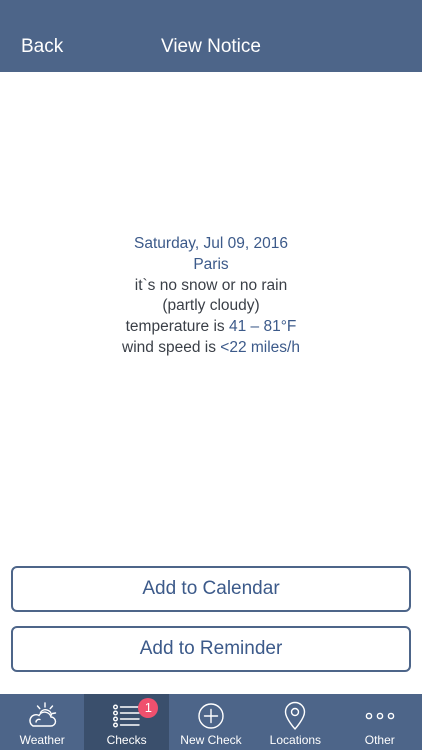 This screenshot has width=422, height=750. I want to click on tab-checks: 1 Checks, so click(126, 722).